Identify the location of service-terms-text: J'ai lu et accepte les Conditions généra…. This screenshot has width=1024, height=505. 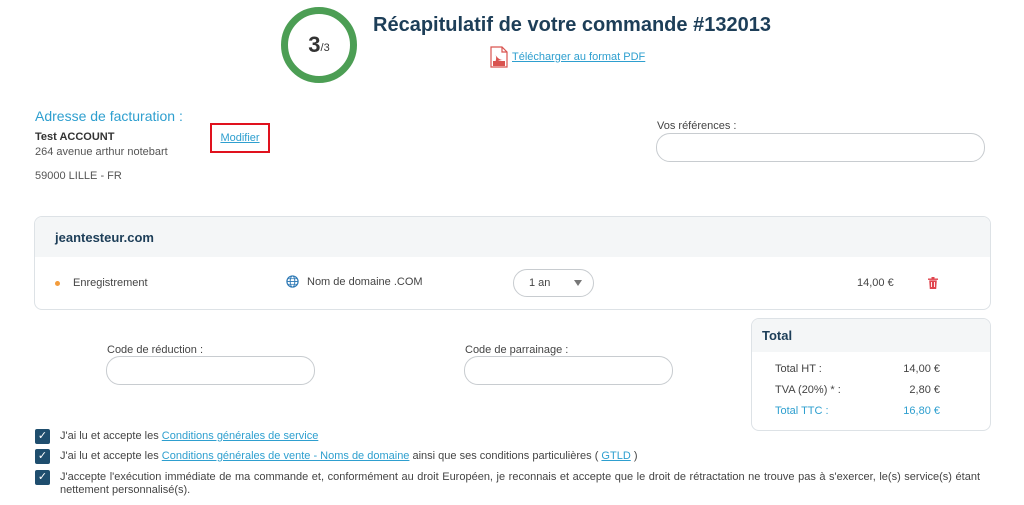
(189, 436).